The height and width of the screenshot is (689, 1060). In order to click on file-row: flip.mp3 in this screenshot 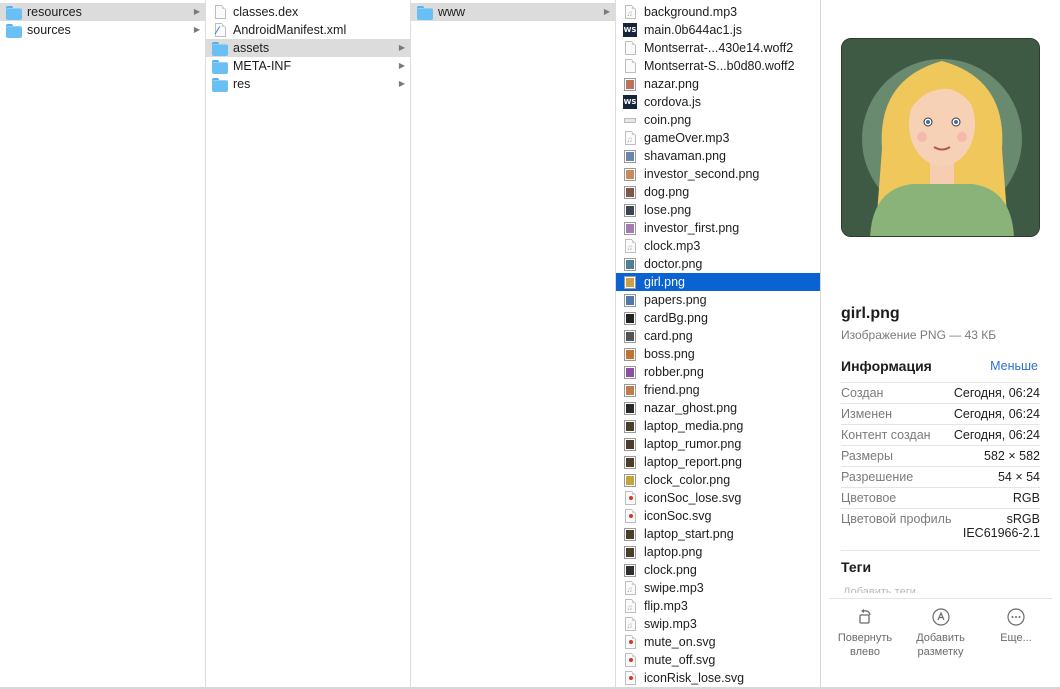, I will do `click(718, 607)`.